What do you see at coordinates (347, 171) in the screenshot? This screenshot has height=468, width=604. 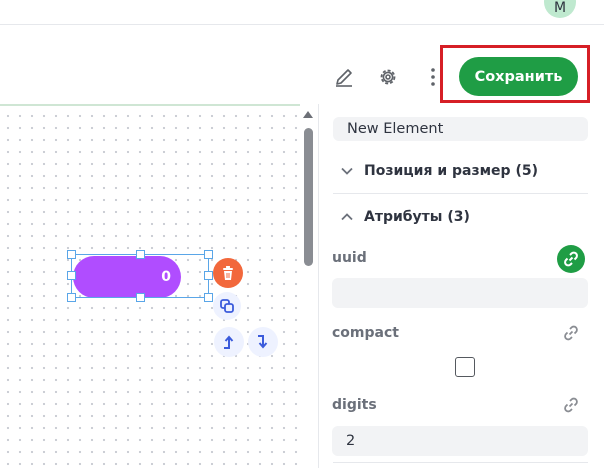 I see `chevron-down-icon` at bounding box center [347, 171].